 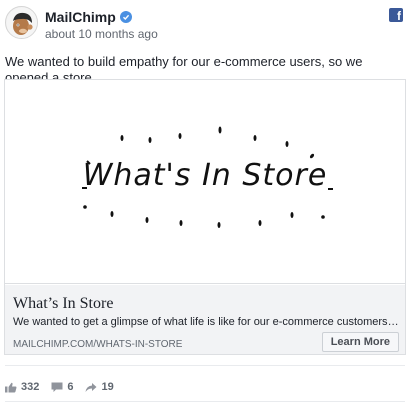 What do you see at coordinates (57, 387) in the screenshot?
I see `comment-icon` at bounding box center [57, 387].